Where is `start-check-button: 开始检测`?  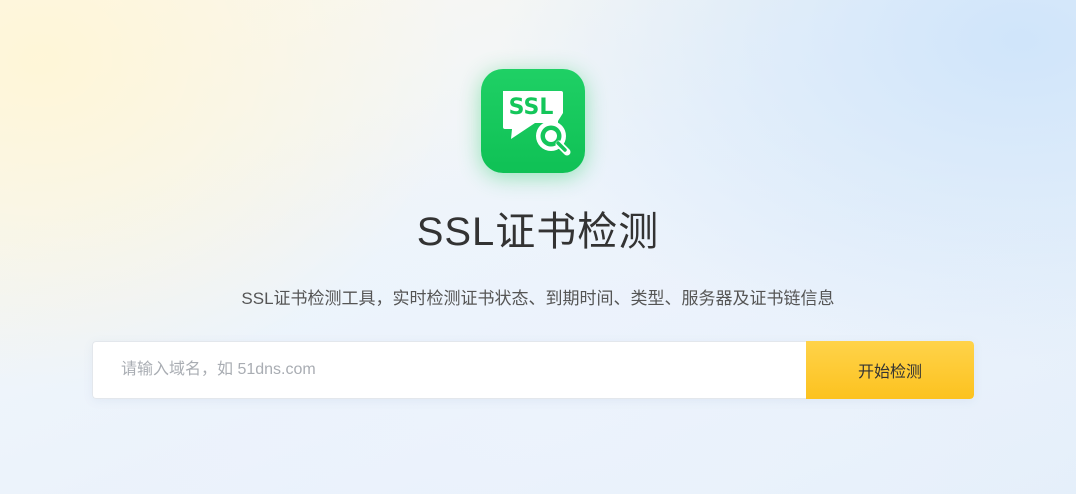
start-check-button: 开始检测 is located at coordinates (890, 370).